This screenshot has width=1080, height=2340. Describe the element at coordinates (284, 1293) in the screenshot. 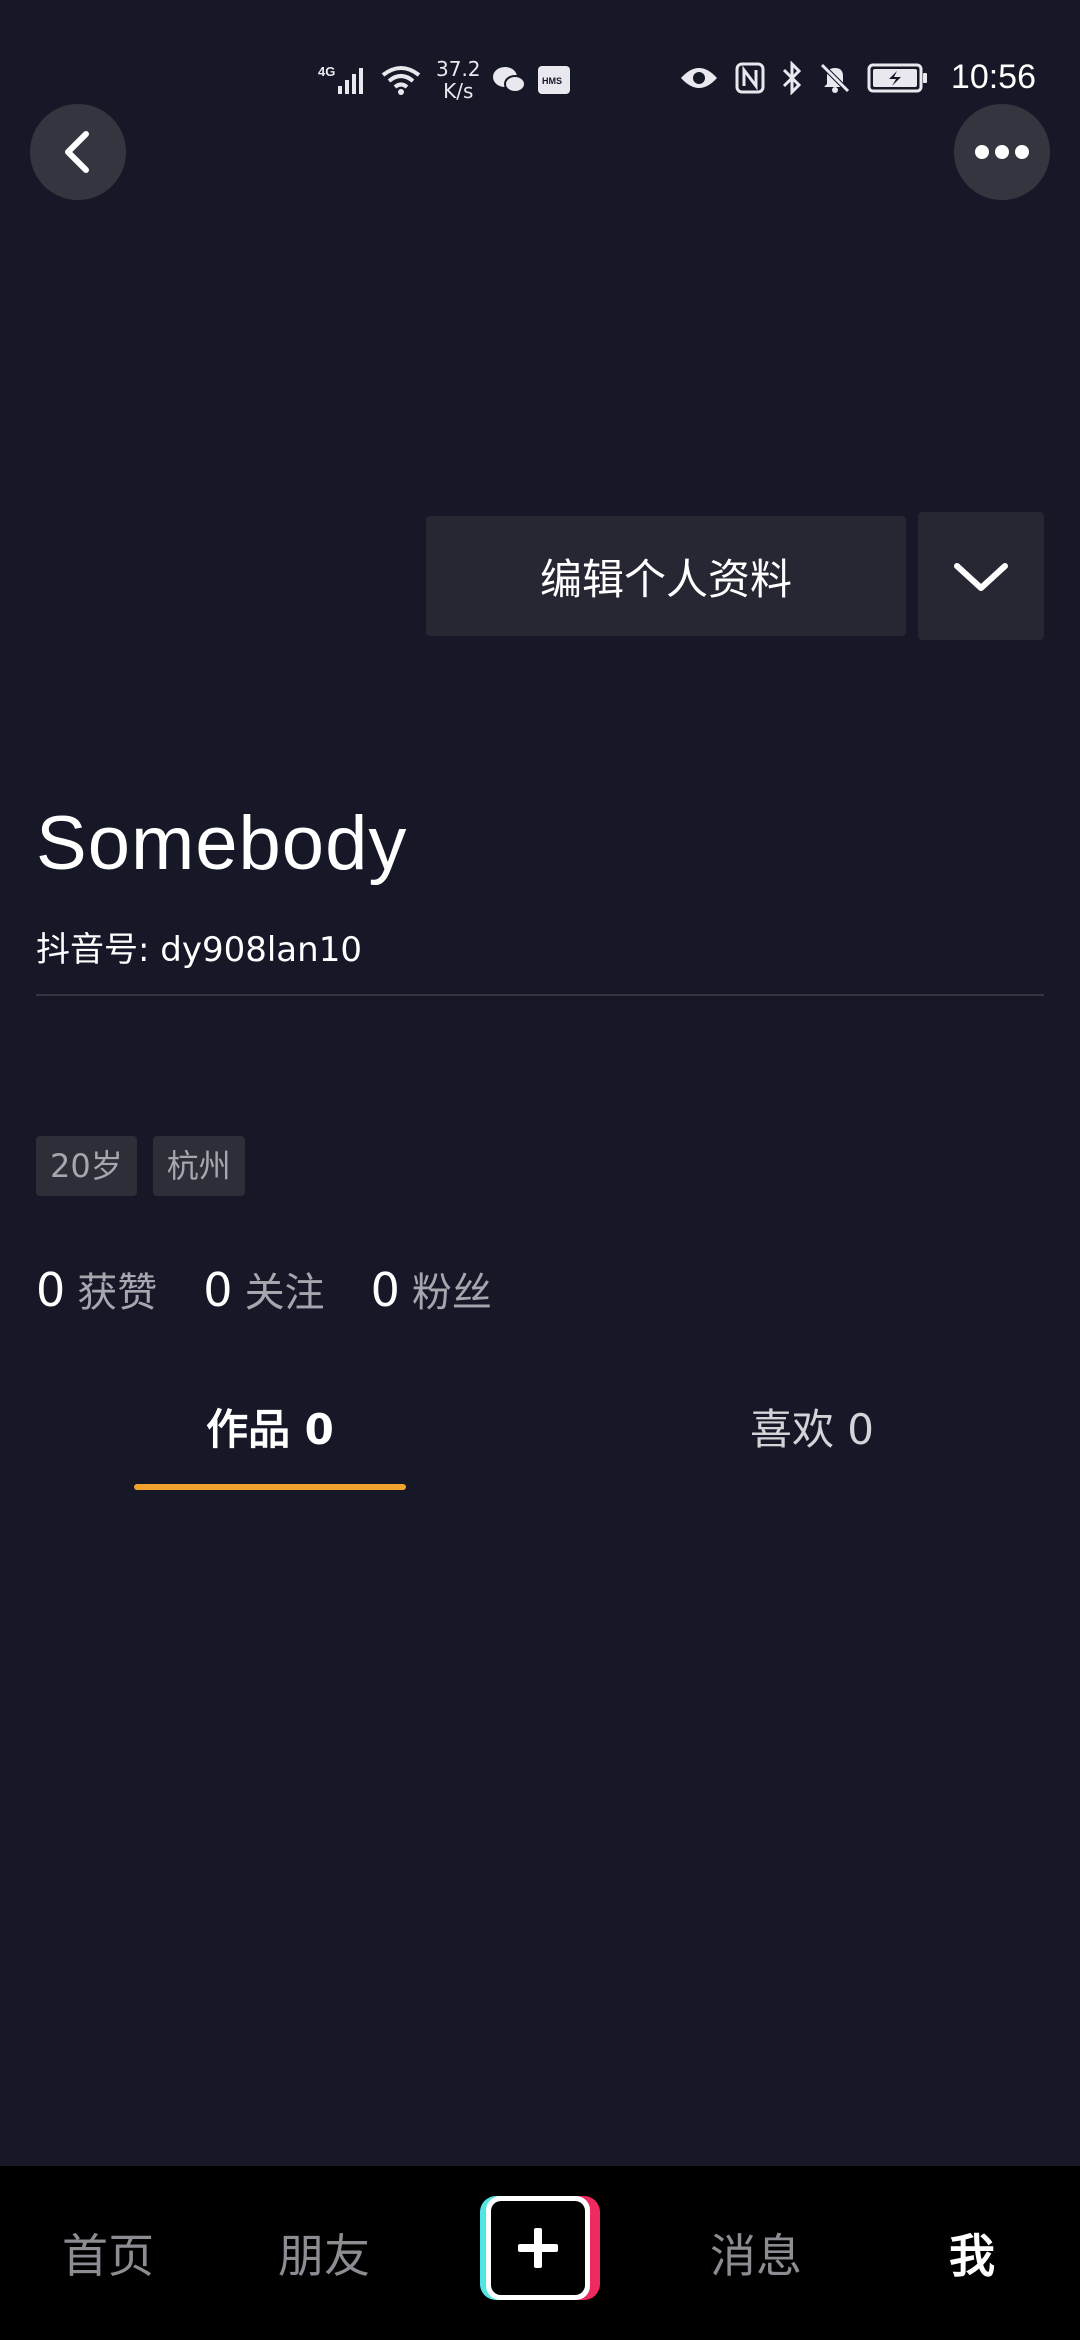

I see `stat-following-label: 关注` at that location.